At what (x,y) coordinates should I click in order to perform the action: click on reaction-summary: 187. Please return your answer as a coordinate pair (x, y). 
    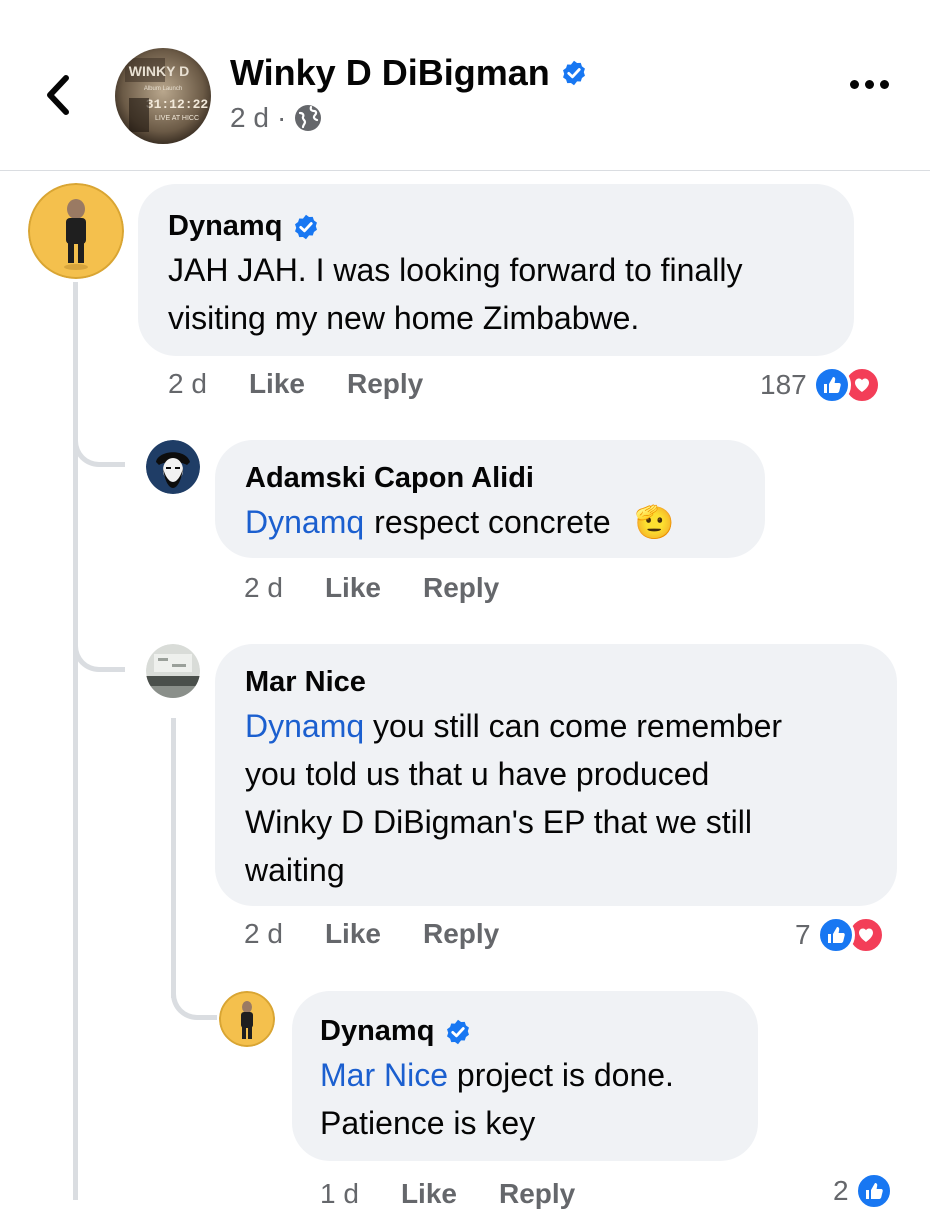
    Looking at the image, I should click on (820, 385).